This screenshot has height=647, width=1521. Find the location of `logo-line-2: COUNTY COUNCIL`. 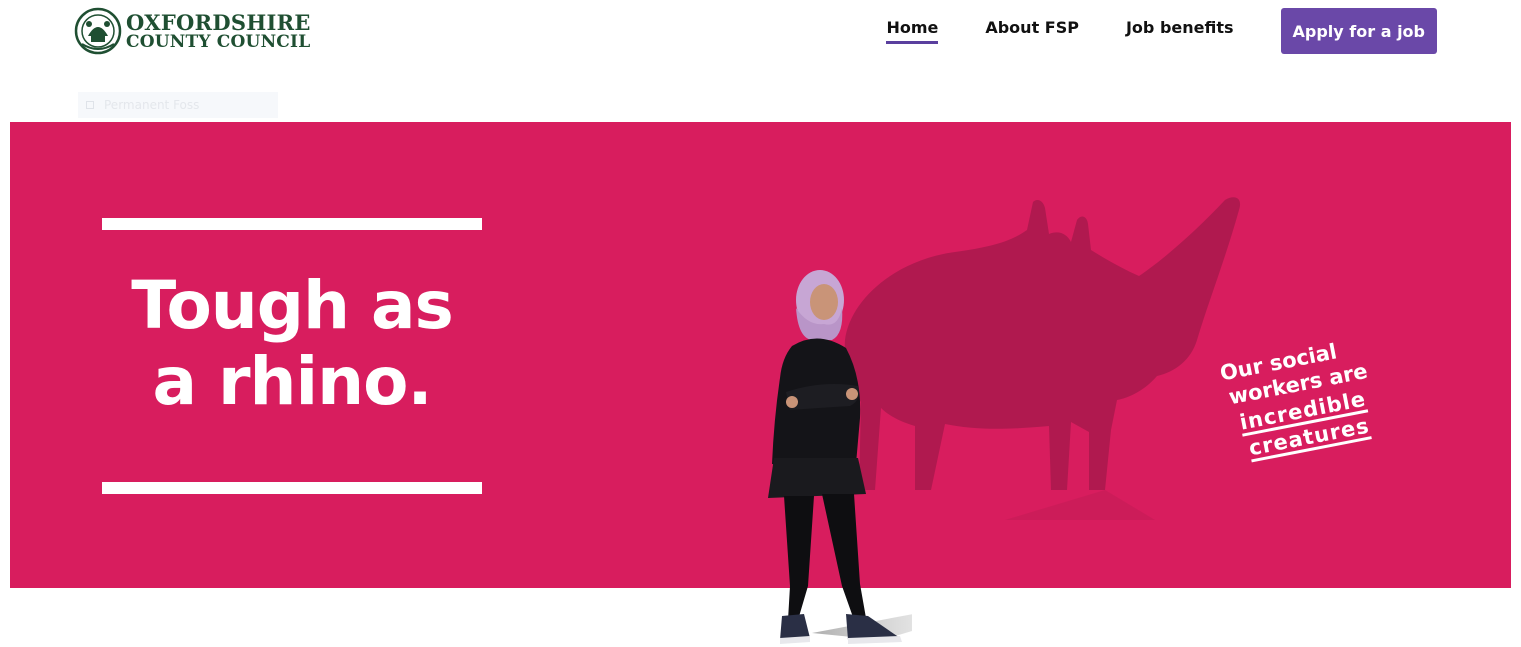

logo-line-2: COUNTY COUNCIL is located at coordinates (218, 41).